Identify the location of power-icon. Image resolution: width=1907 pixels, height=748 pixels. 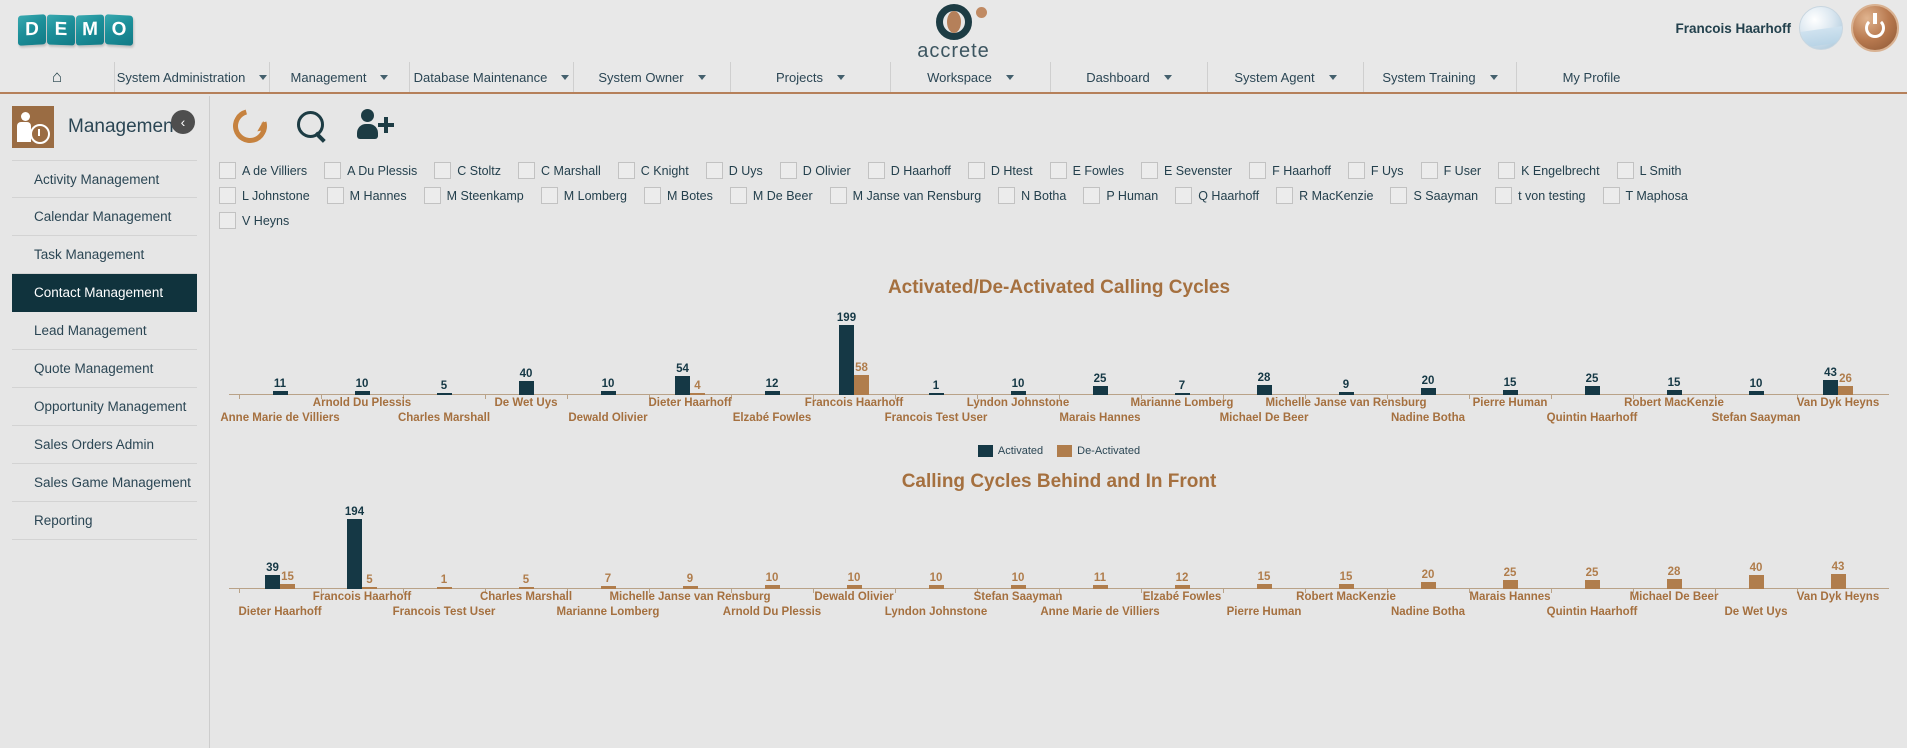
(1875, 28).